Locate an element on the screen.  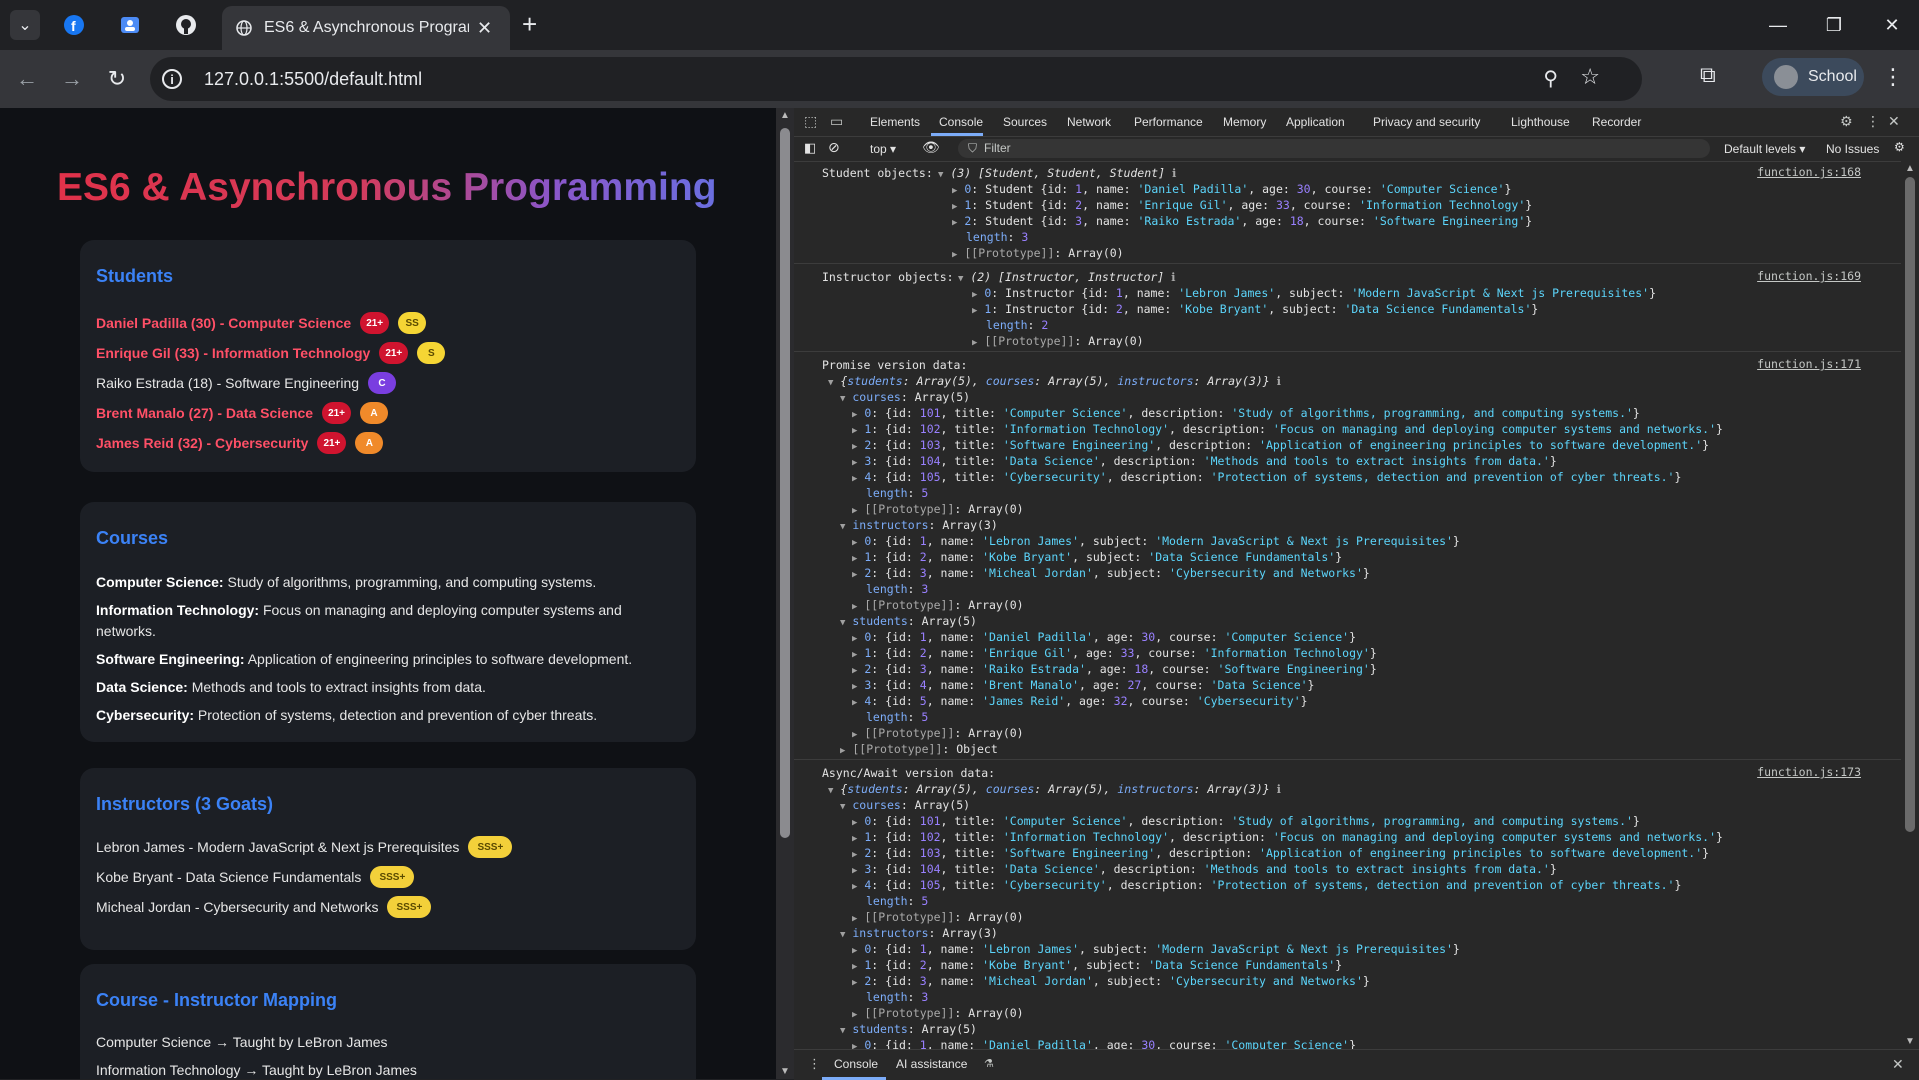
extensions-icon: ⧉ is located at coordinates (1708, 75).